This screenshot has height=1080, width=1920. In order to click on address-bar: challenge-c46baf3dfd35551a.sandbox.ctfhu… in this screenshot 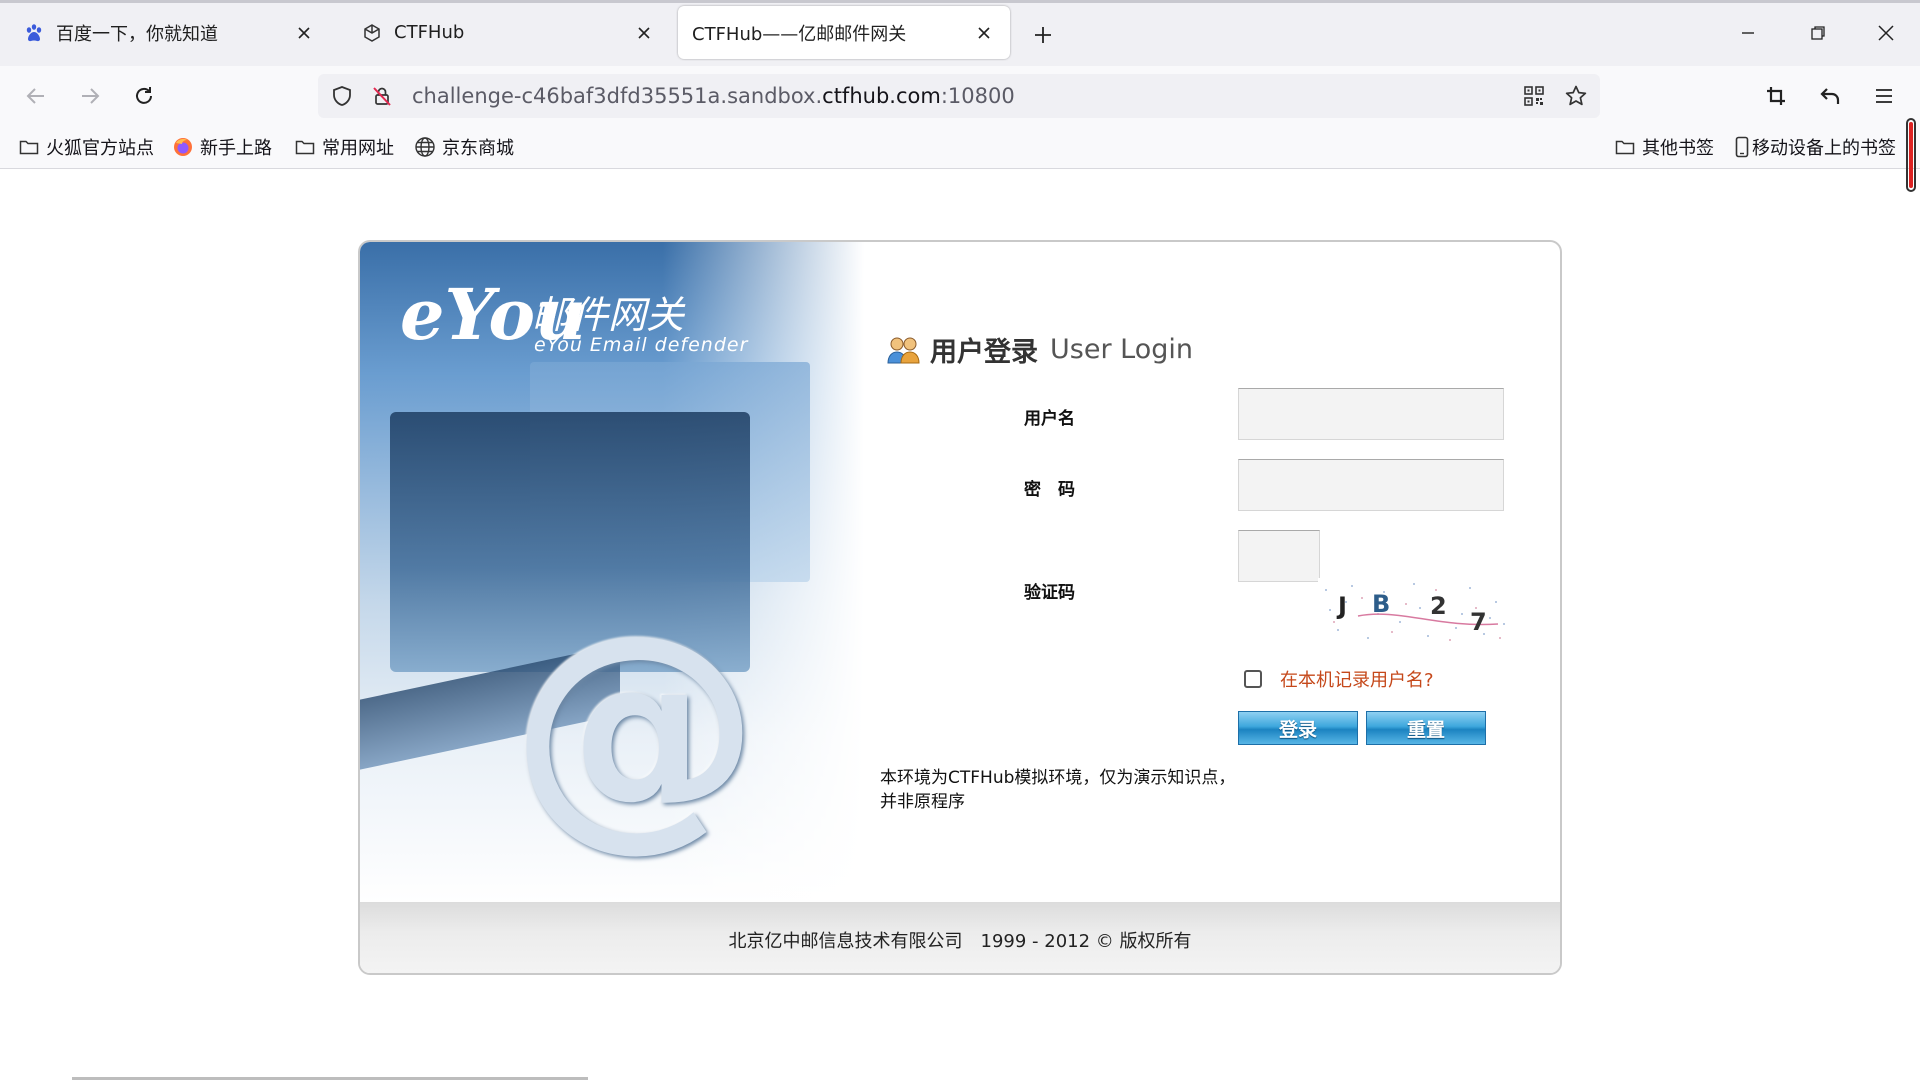, I will do `click(959, 96)`.